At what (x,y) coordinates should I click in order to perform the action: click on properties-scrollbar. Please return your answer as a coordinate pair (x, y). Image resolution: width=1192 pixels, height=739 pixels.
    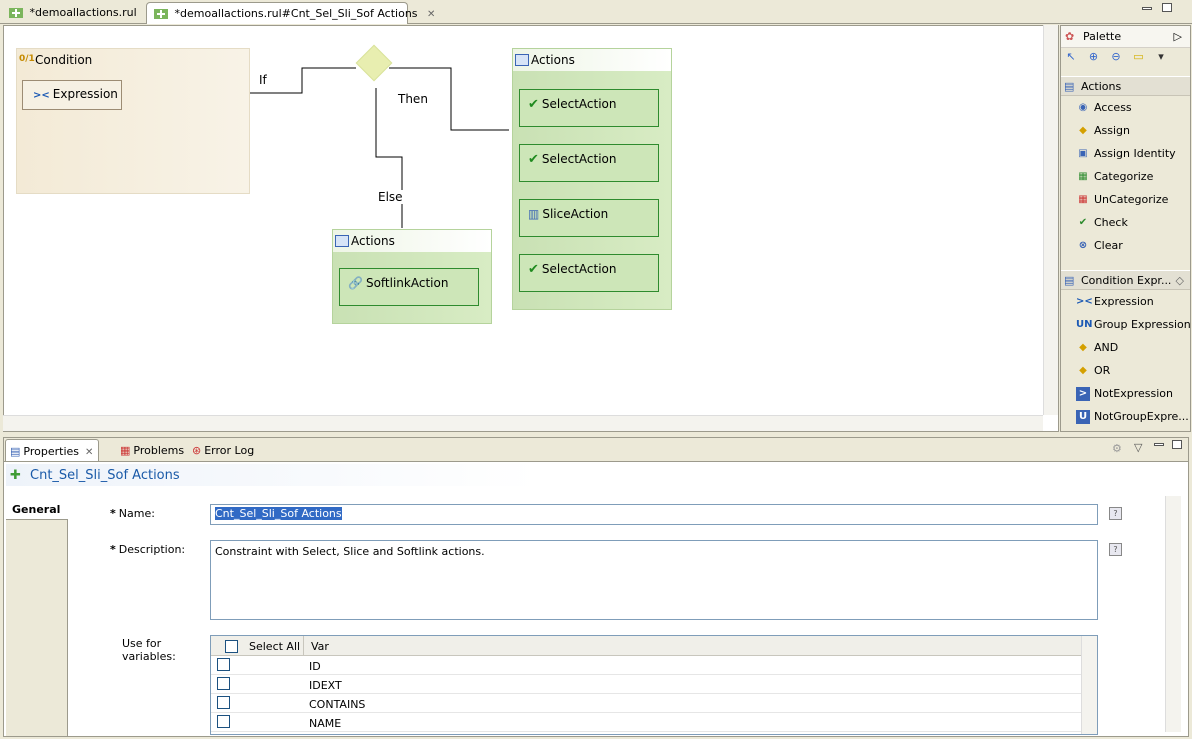
    Looking at the image, I should click on (1173, 614).